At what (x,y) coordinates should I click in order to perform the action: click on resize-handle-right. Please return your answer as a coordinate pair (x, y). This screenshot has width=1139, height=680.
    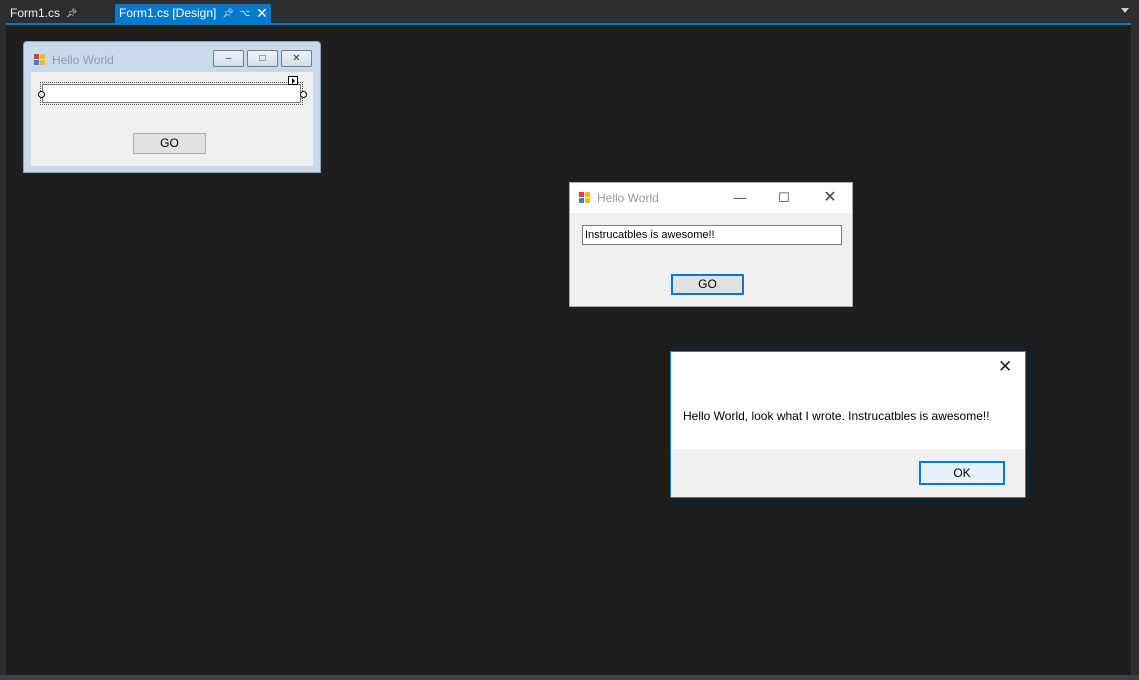
    Looking at the image, I should click on (303, 94).